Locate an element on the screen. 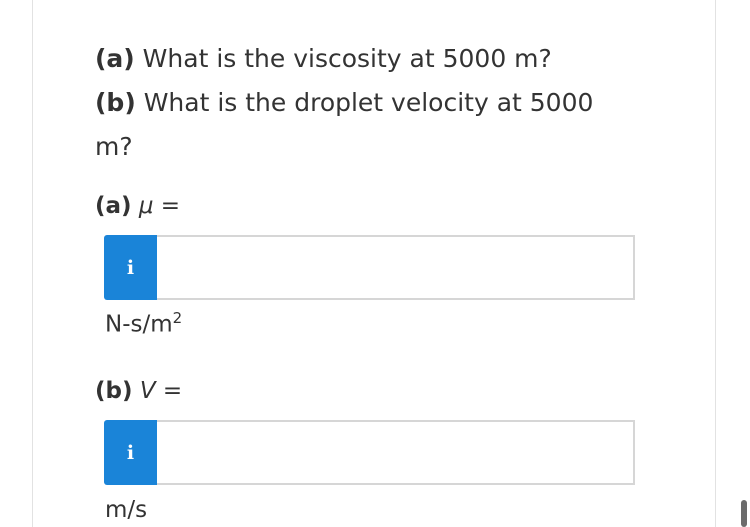 The image size is (750, 527). part-b-input-group: i is located at coordinates (369, 452).